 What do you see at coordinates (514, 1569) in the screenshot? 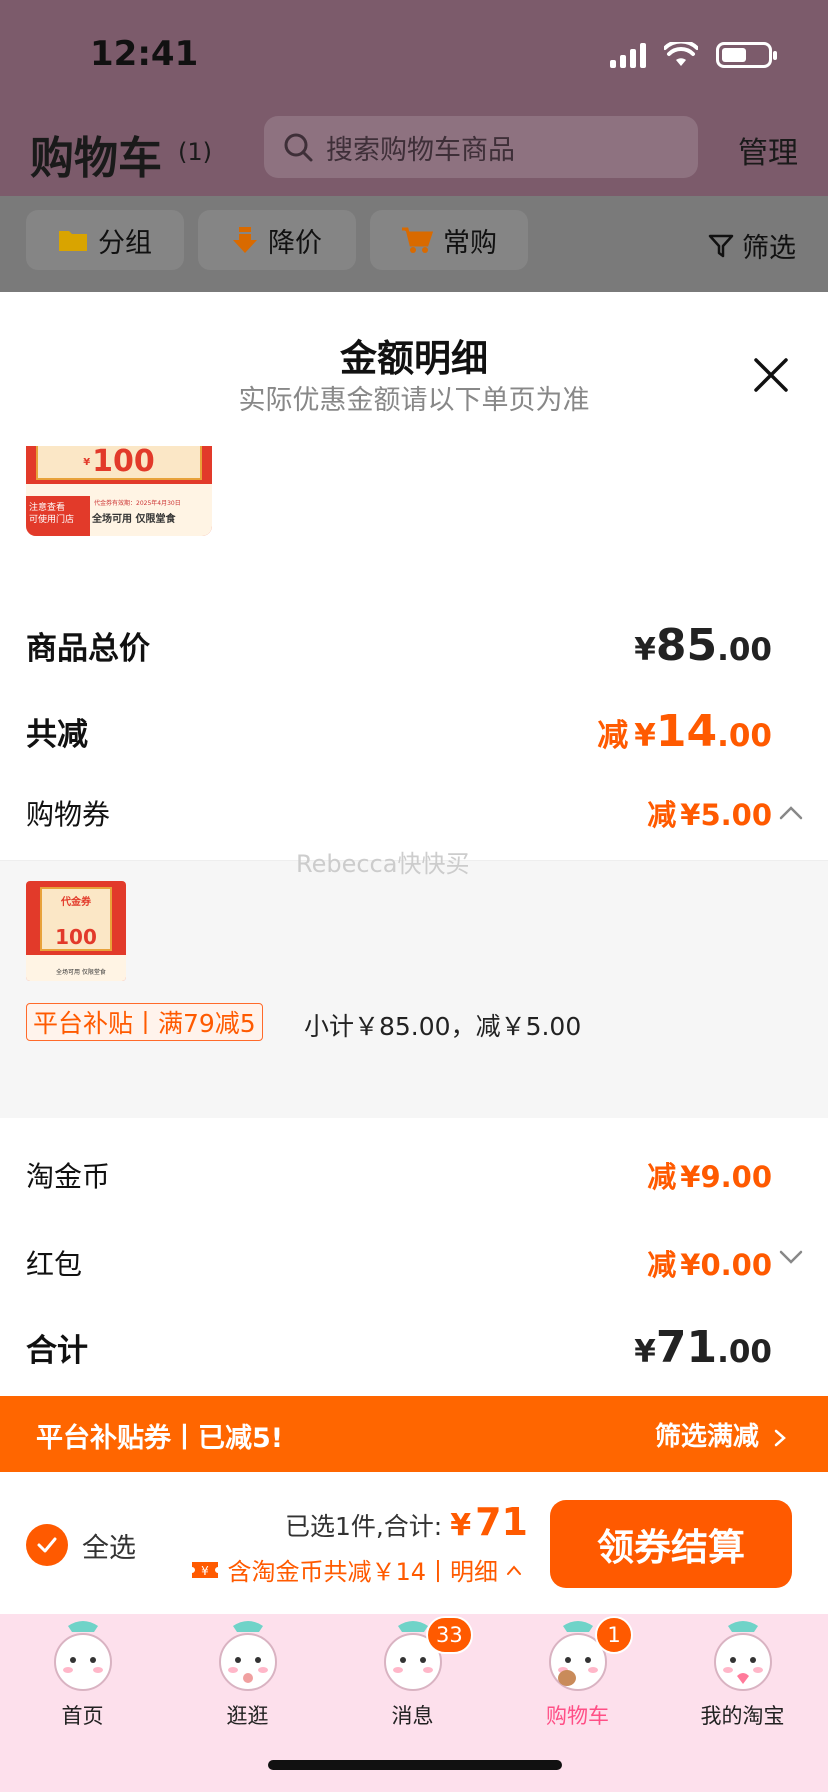
I see `chevron-up-small-icon` at bounding box center [514, 1569].